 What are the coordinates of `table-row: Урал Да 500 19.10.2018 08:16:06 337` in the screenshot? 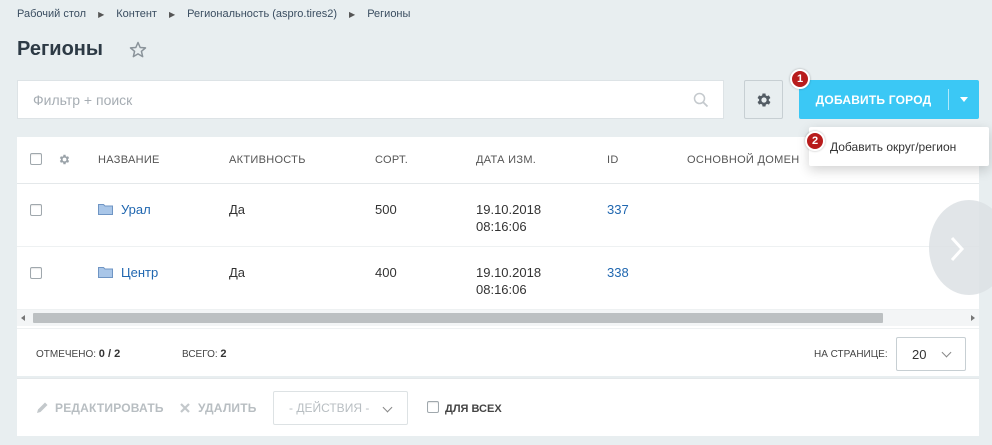 It's located at (498, 215).